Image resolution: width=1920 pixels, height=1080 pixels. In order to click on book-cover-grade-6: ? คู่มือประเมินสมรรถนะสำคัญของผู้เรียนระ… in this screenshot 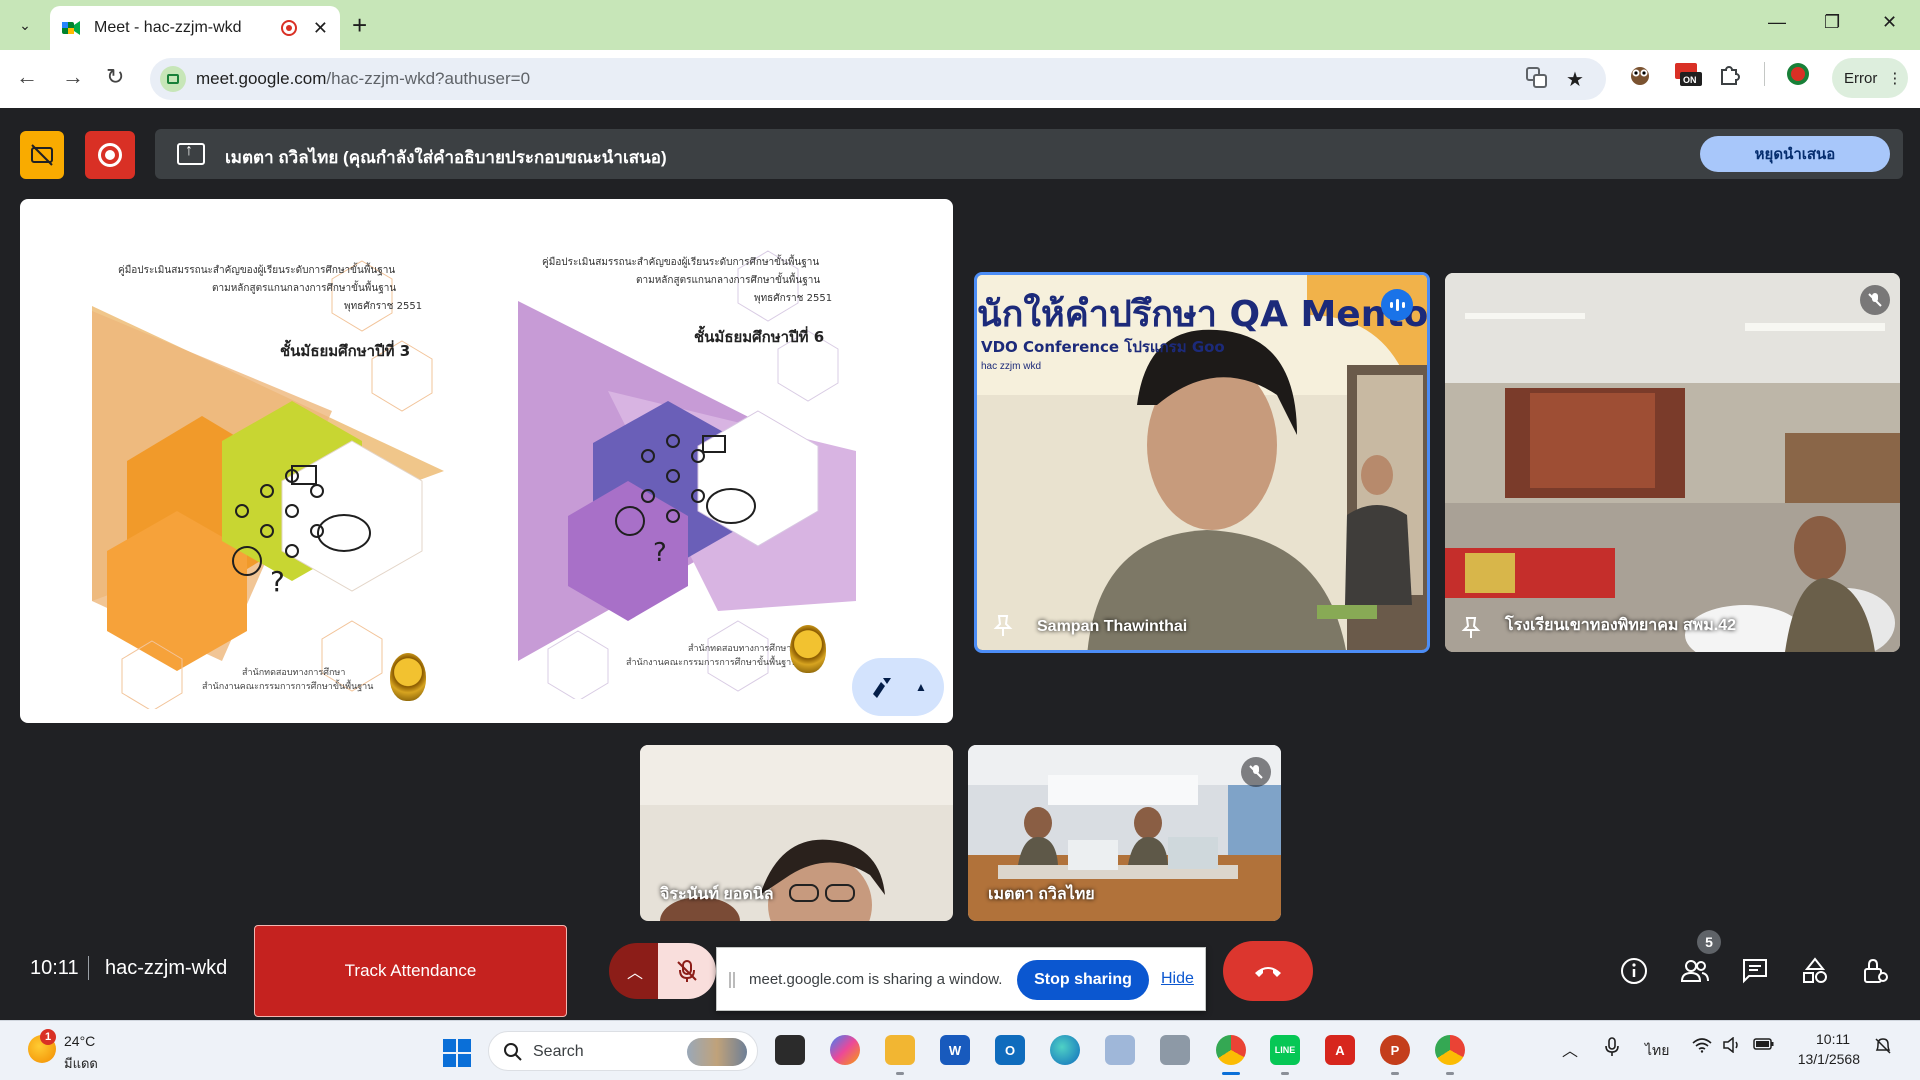, I will do `click(687, 460)`.